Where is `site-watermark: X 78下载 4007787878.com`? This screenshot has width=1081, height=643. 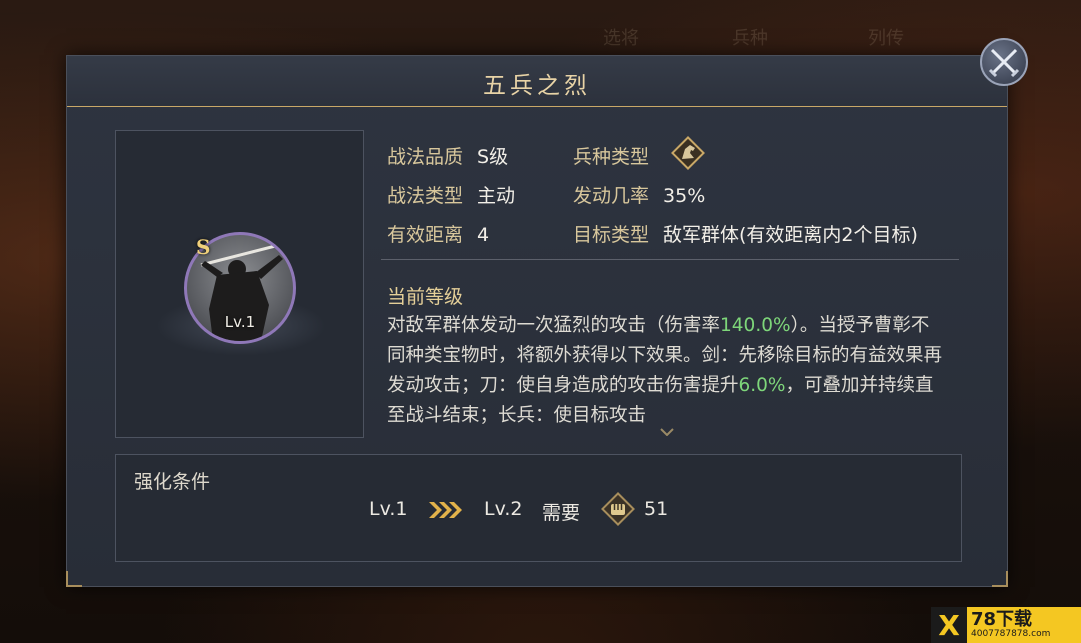 site-watermark: X 78下载 4007787878.com is located at coordinates (1006, 625).